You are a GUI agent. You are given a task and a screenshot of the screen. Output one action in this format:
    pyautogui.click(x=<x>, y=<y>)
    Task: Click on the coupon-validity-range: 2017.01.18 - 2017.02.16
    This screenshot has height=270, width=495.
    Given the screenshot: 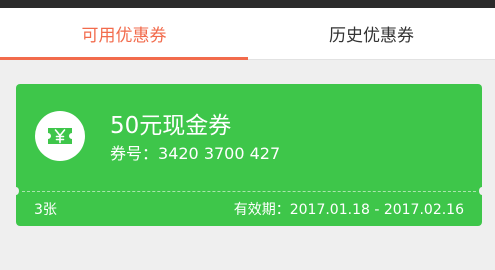 What is the action you would take?
    pyautogui.click(x=376, y=210)
    